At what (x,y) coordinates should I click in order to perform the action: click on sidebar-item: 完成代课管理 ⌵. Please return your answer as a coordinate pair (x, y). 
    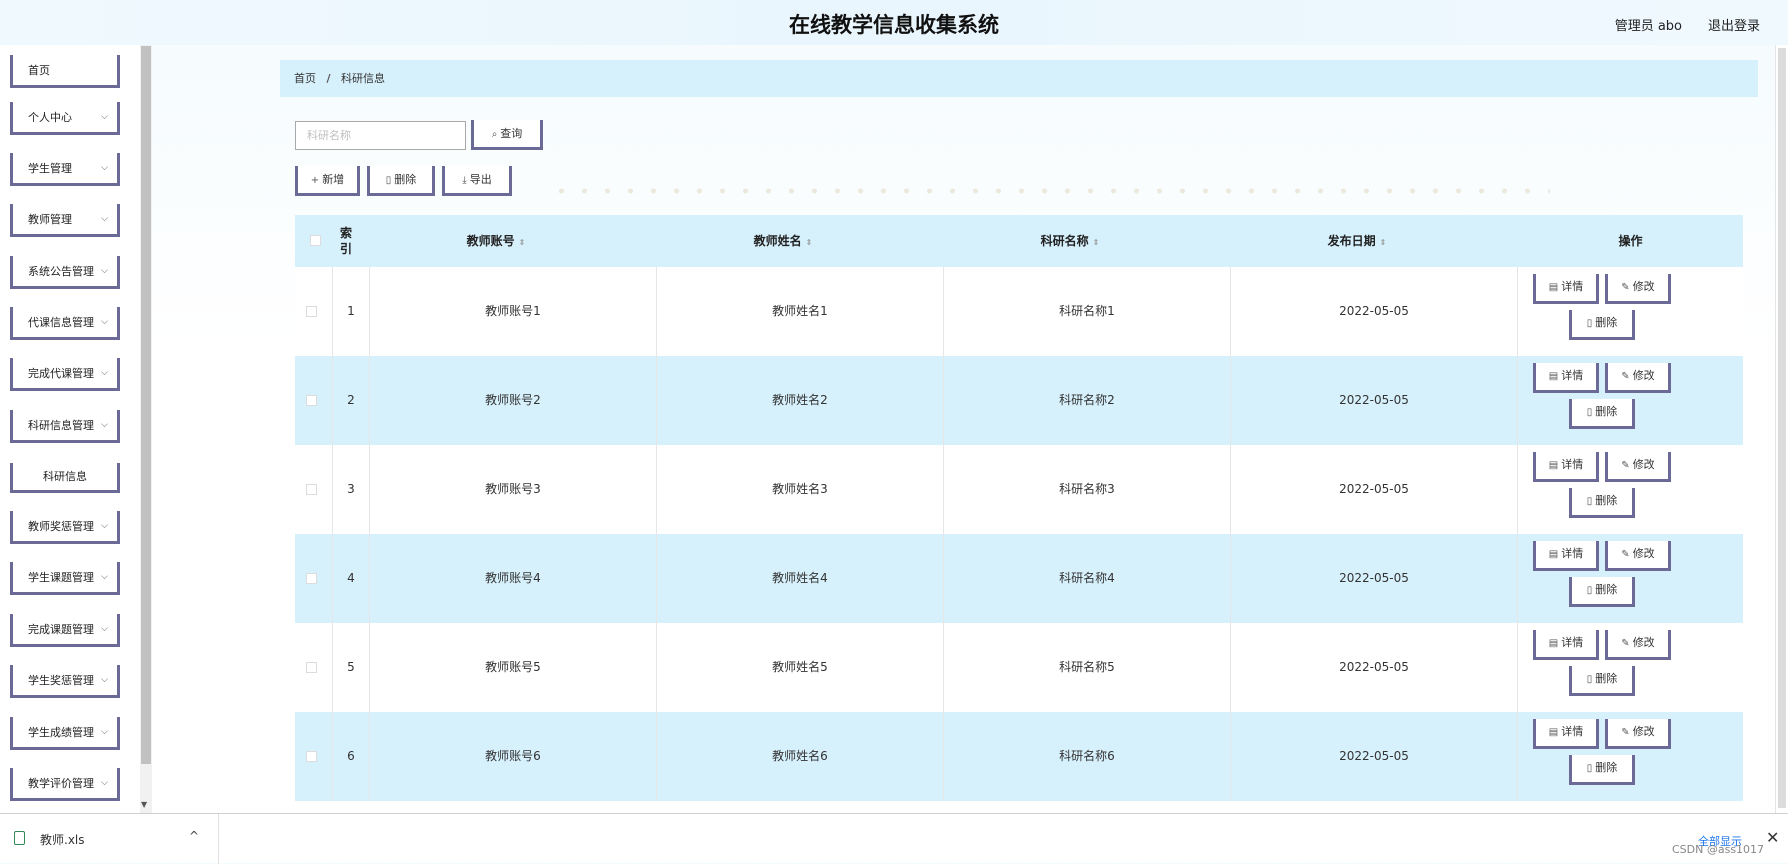
    Looking at the image, I should click on (65, 374).